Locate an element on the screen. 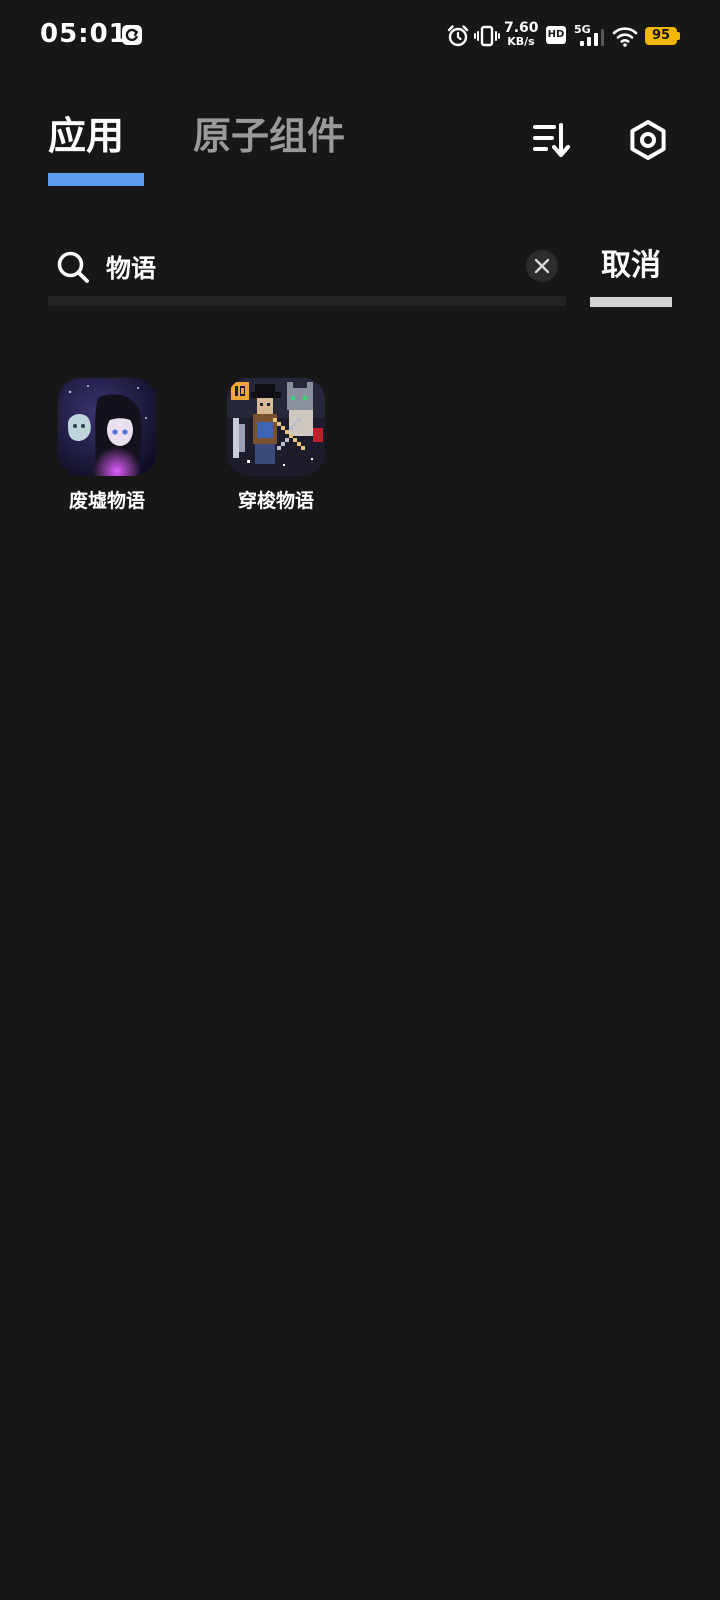 The image size is (720, 1600). tab-apps: 应用 is located at coordinates (86, 136).